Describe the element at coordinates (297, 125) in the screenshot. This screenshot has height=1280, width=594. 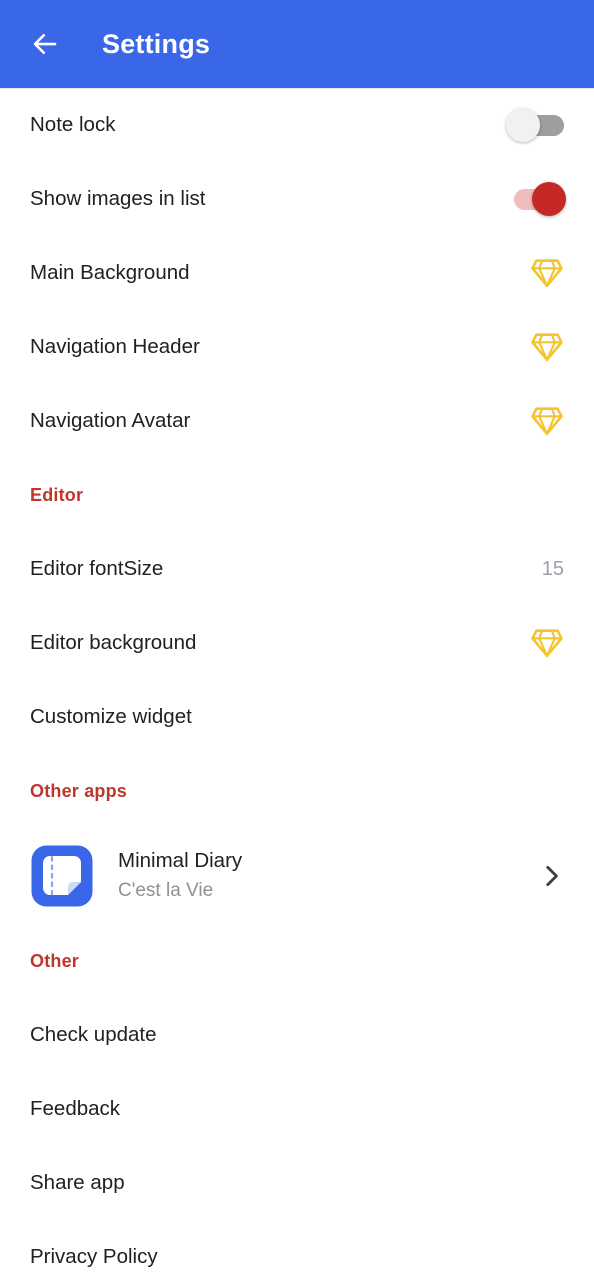
I see `setting-row-note-lock: Note lock` at that location.